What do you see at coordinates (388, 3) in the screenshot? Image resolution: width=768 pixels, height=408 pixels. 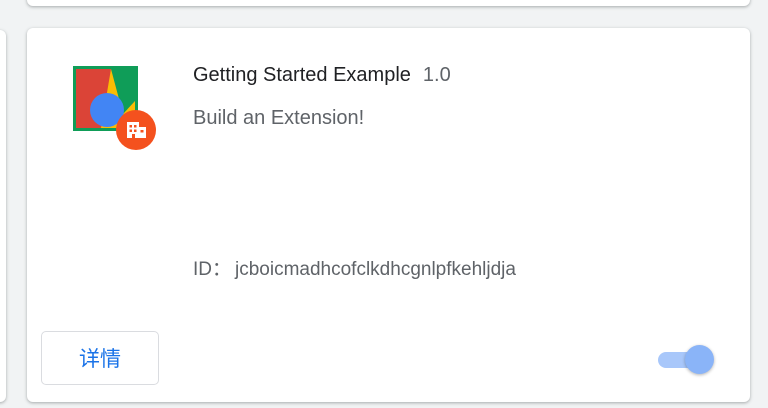 I see `previous-extension-card` at bounding box center [388, 3].